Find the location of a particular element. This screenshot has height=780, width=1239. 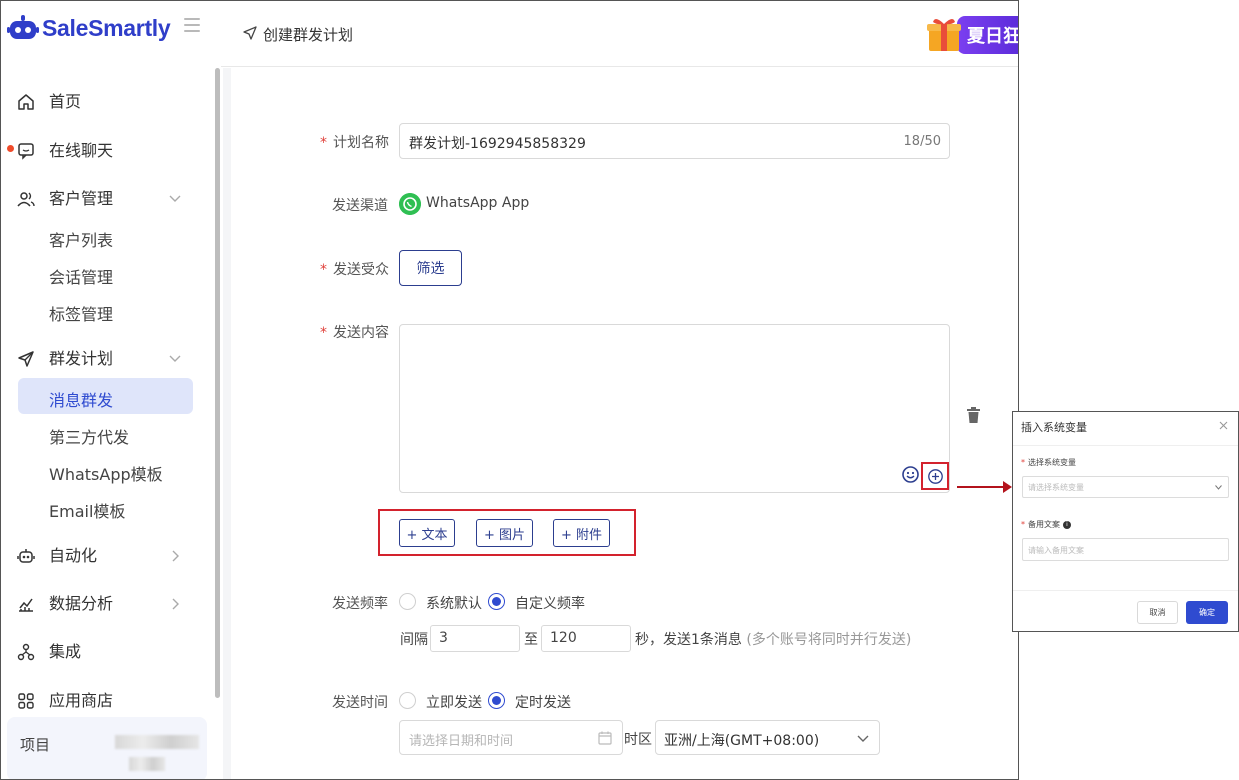

confirm-button: 确定 is located at coordinates (1207, 612).